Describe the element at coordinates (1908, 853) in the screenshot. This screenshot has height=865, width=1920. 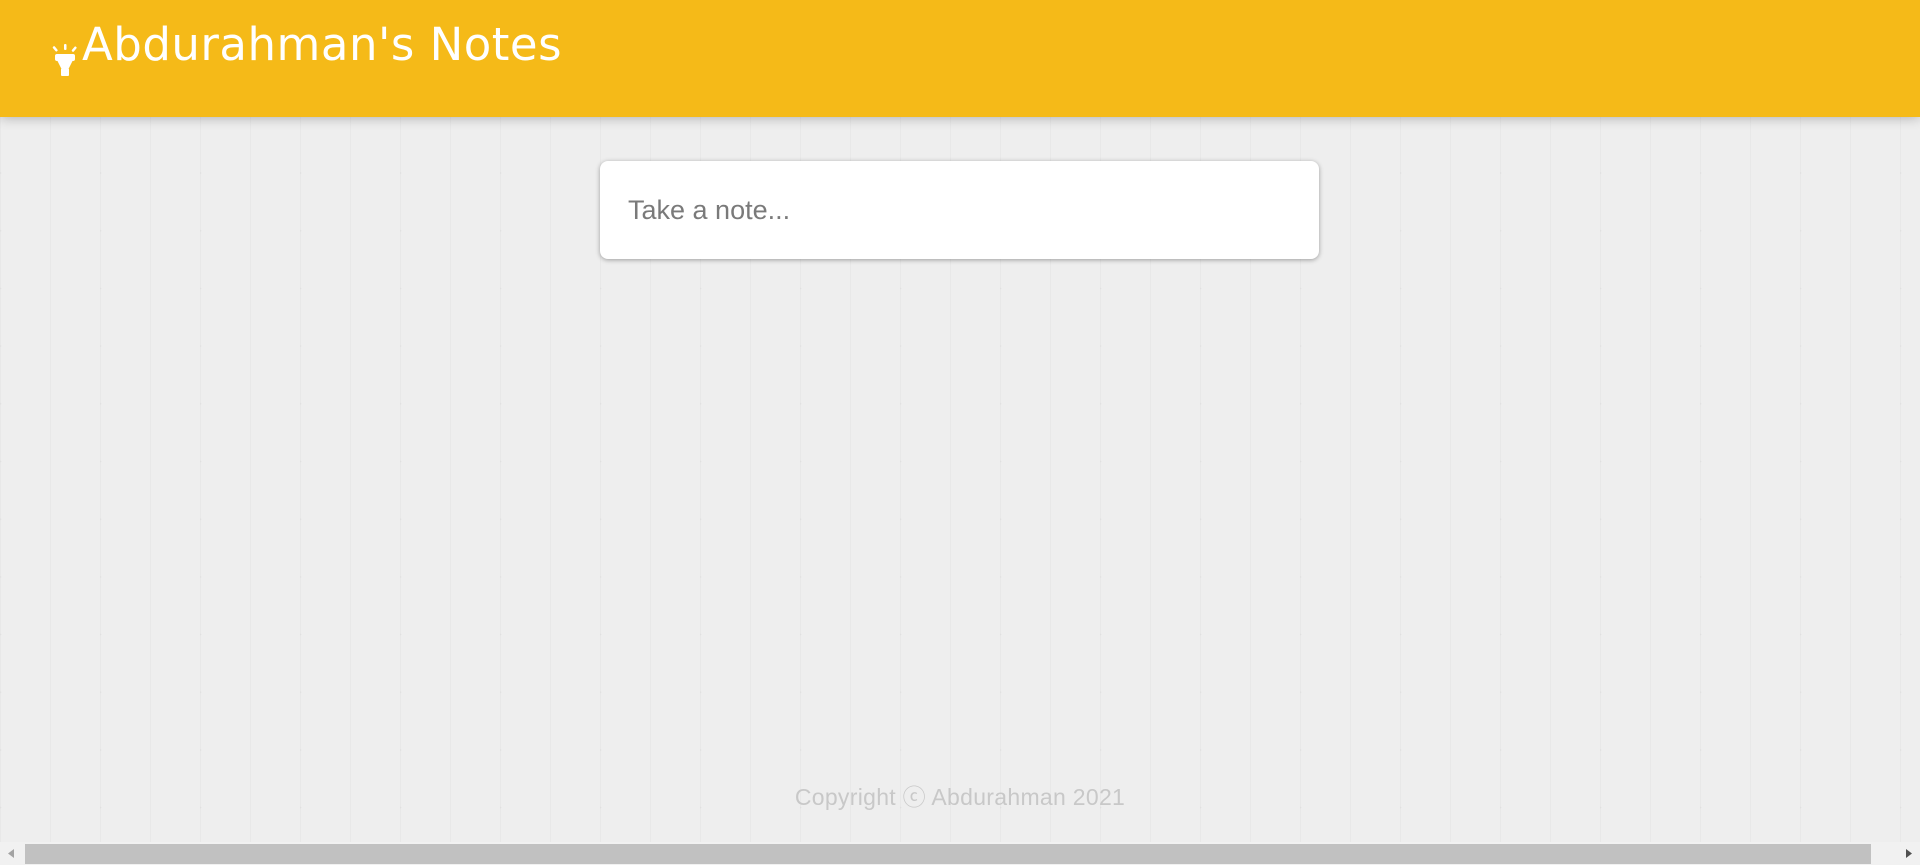
I see `scroll-right-arrow-icon` at that location.